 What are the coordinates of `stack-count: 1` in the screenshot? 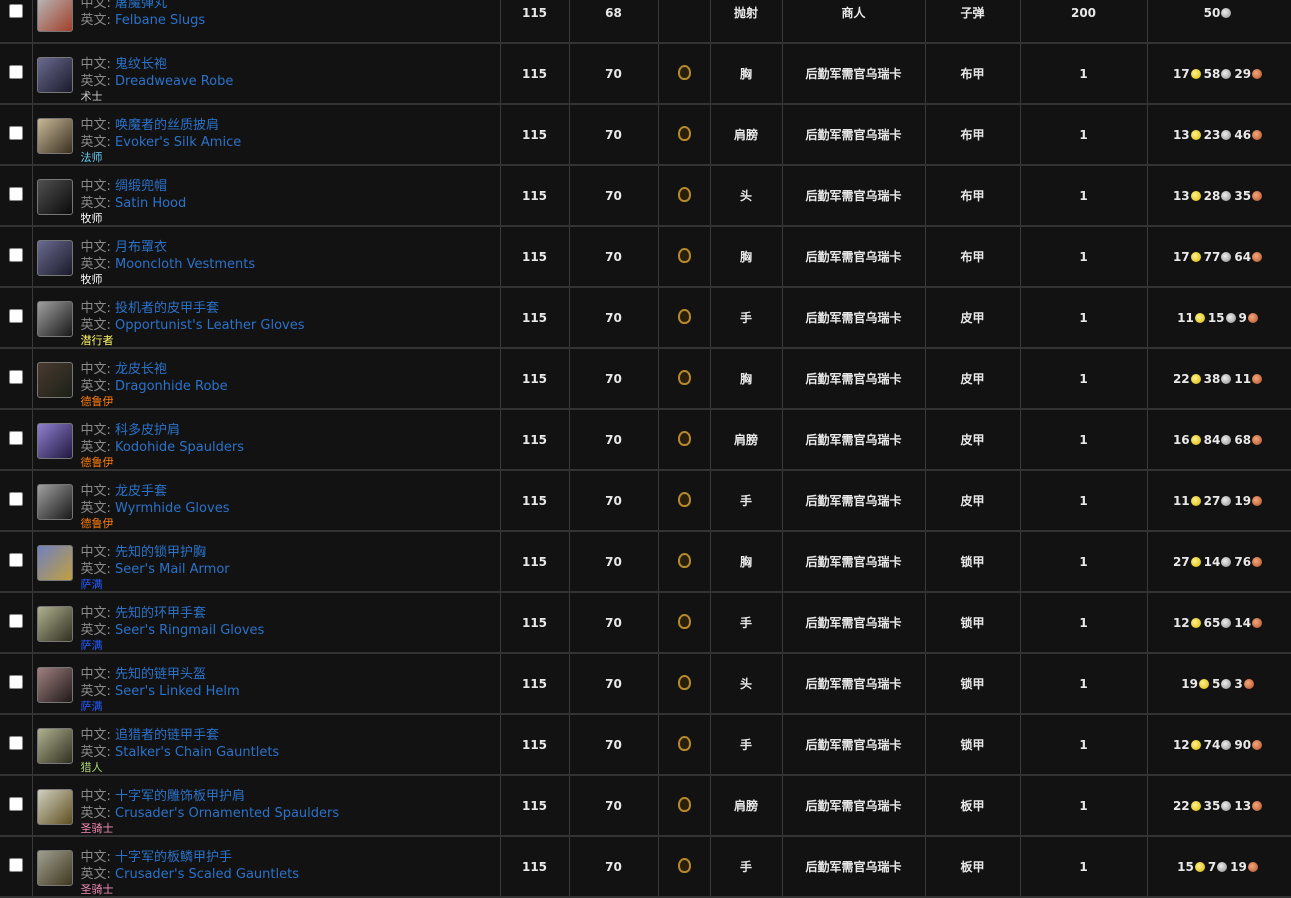 It's located at (1084, 257).